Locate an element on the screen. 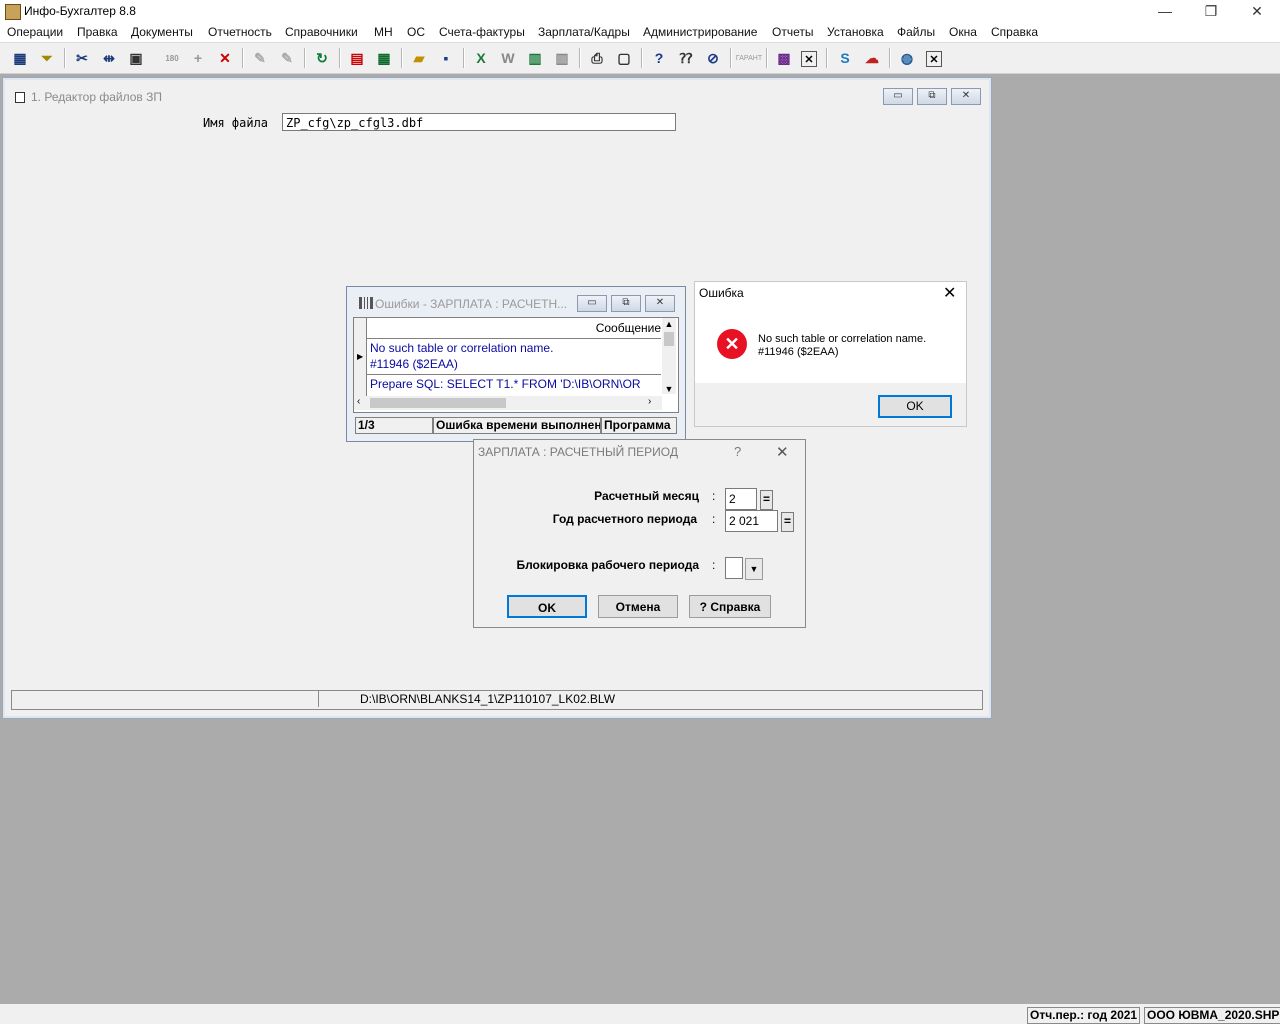 The height and width of the screenshot is (1024, 1280). menu-mn: МН is located at coordinates (383, 32).